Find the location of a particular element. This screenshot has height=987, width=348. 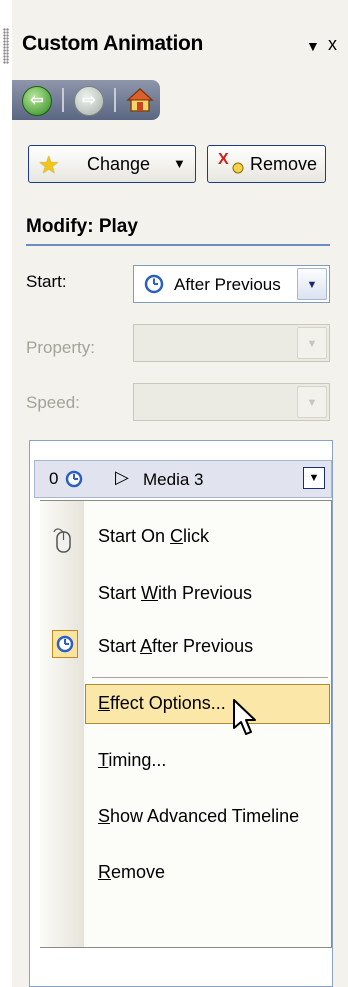

menu-item-accelerator: T is located at coordinates (103, 760).